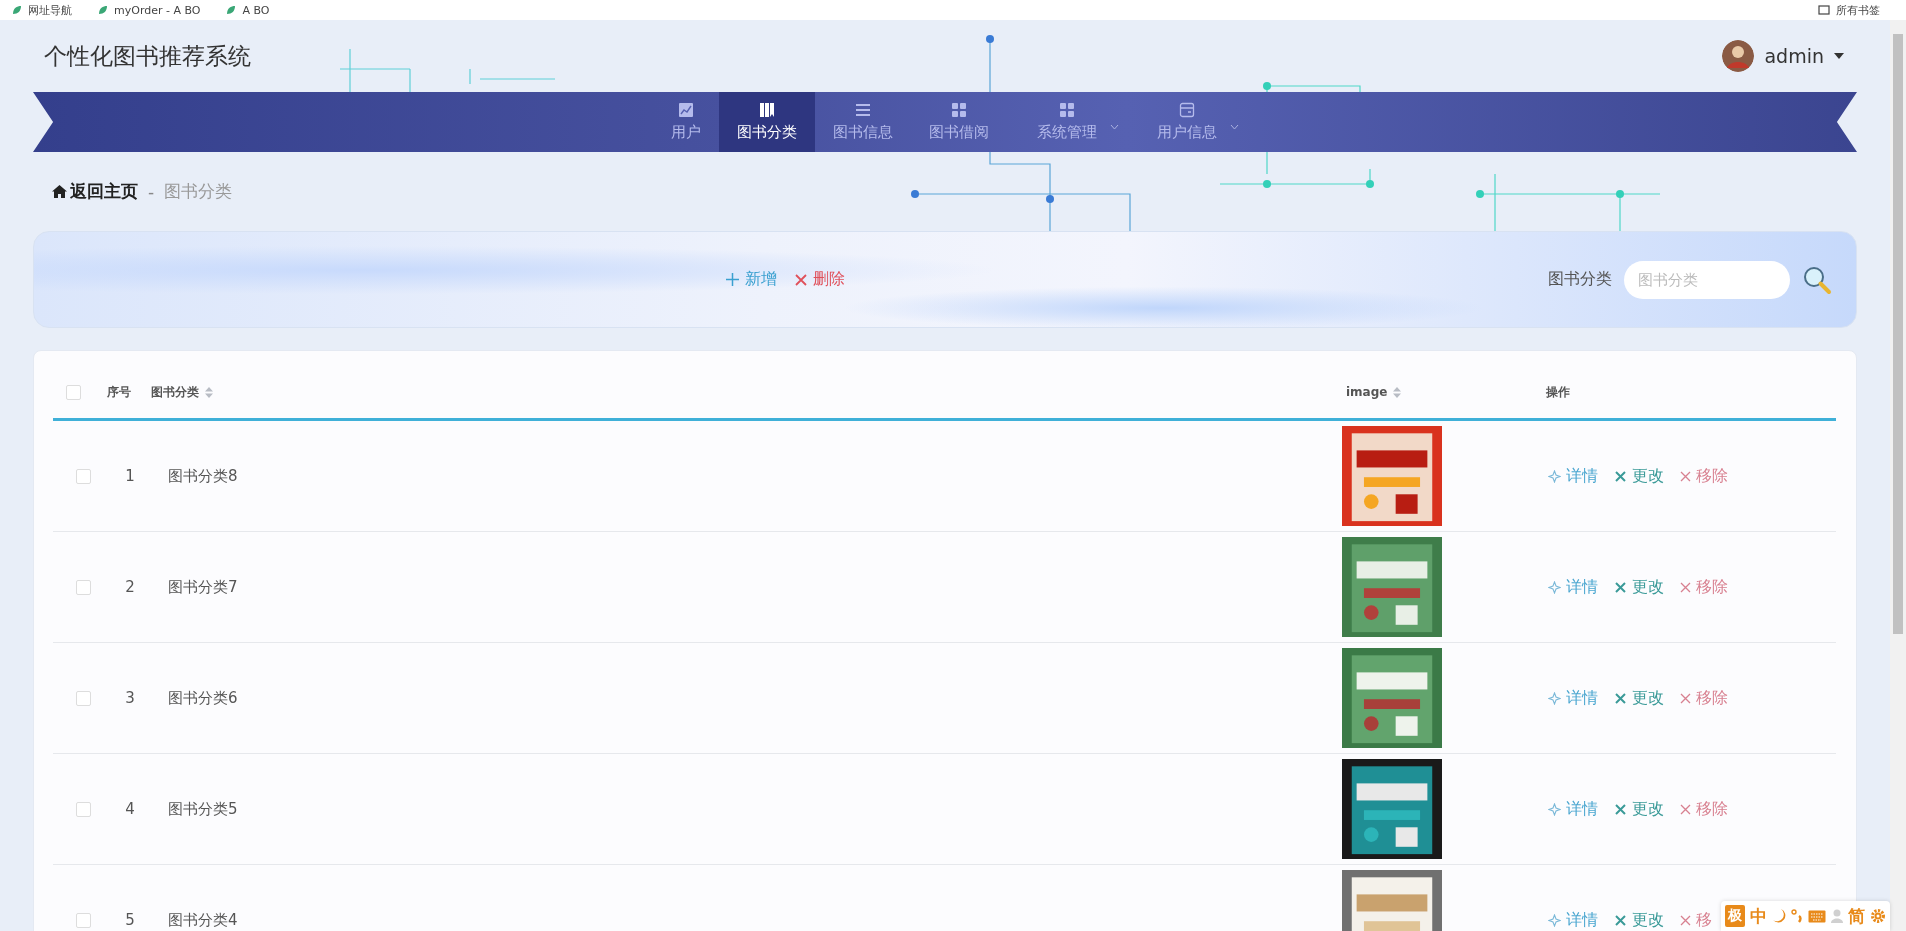 Image resolution: width=1906 pixels, height=931 pixels. What do you see at coordinates (248, 10) in the screenshot?
I see `bookmark: A BO` at bounding box center [248, 10].